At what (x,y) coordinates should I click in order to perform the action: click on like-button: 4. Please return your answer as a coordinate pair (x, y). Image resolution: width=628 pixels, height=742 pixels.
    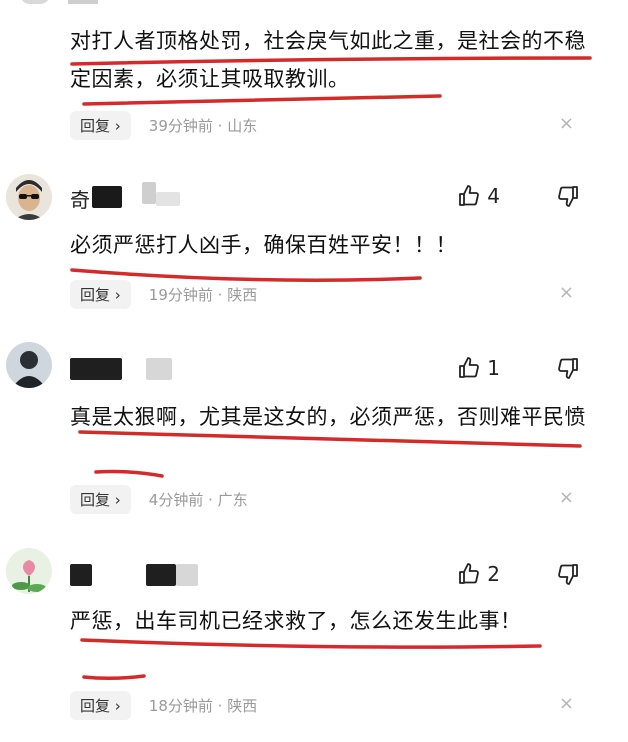
    Looking at the image, I should click on (478, 196).